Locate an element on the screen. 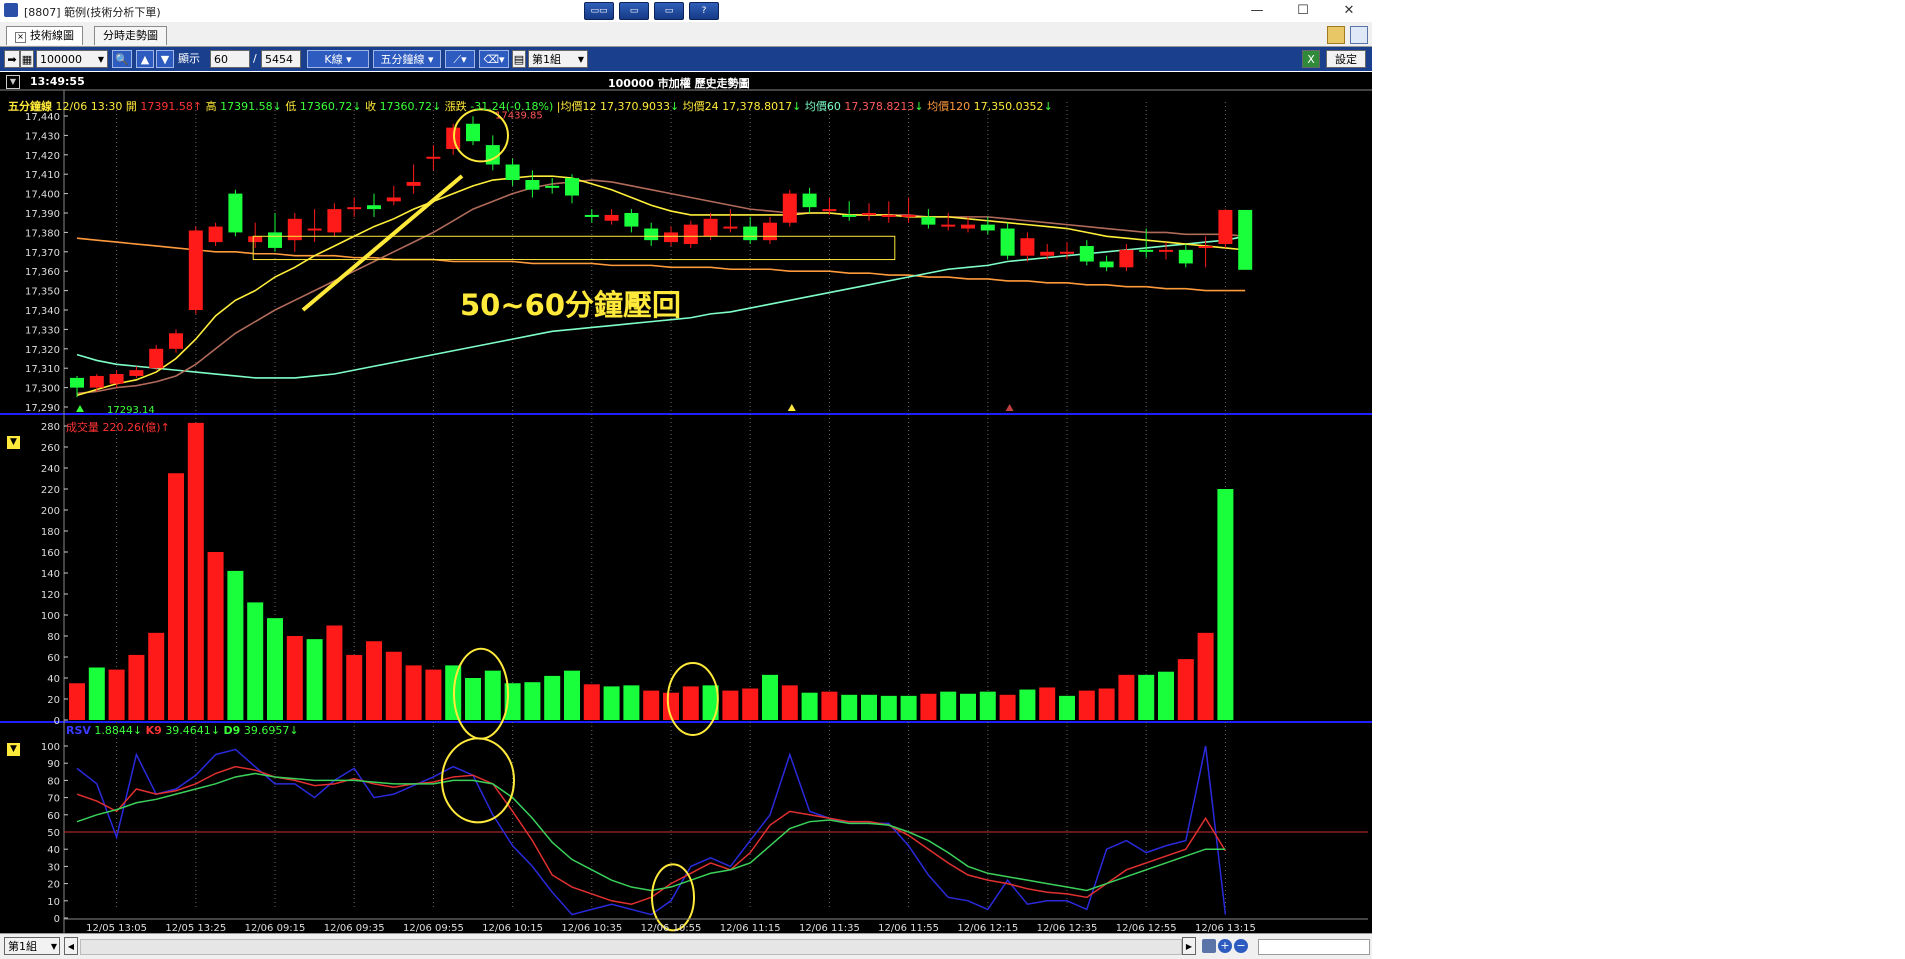  group-icon: ▤ is located at coordinates (519, 59).